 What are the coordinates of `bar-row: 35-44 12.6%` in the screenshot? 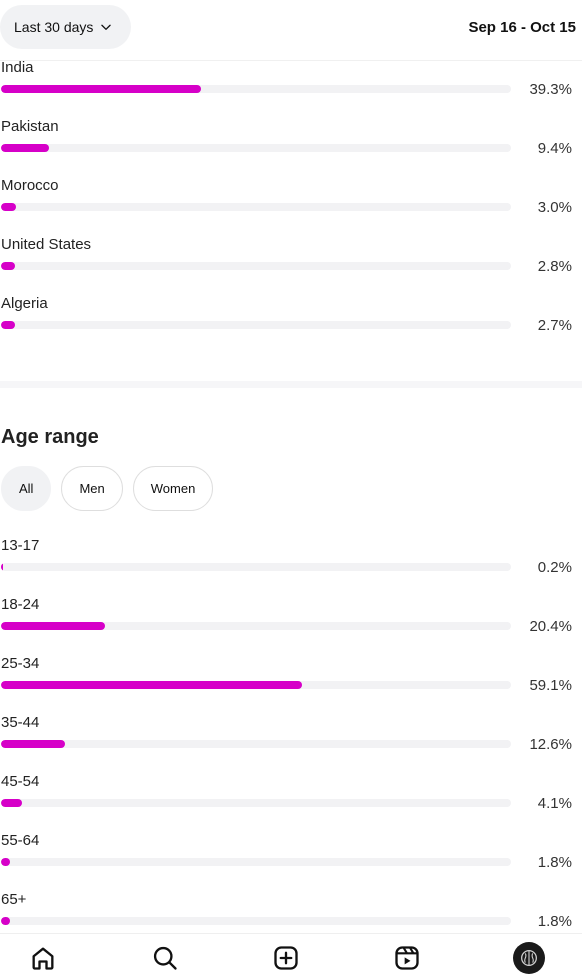 It's located at (291, 743).